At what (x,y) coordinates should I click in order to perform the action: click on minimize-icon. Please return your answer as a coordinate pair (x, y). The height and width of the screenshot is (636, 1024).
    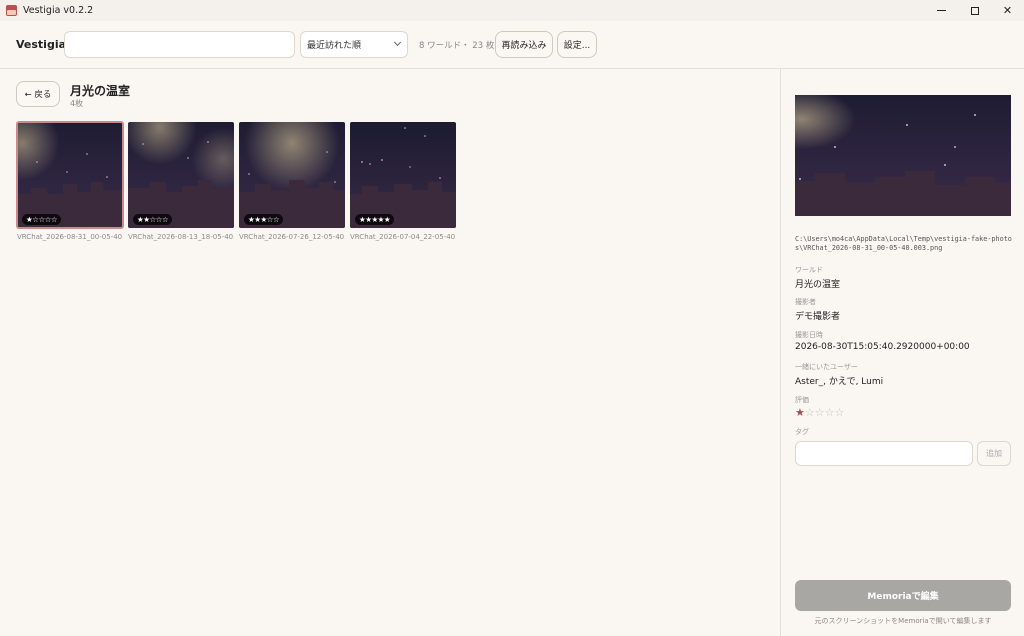
    Looking at the image, I should click on (941, 10).